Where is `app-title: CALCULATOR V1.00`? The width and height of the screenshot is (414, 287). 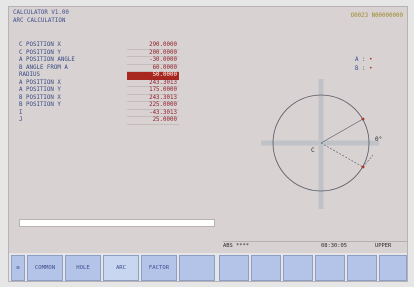
app-title: CALCULATOR V1.00 is located at coordinates (41, 13).